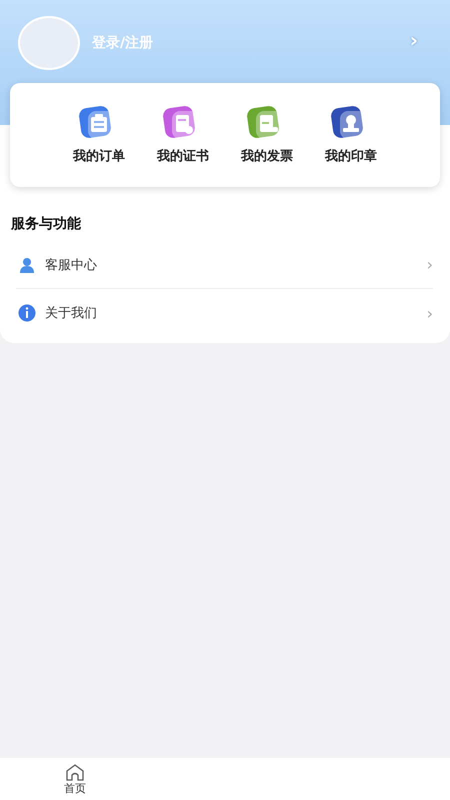 This screenshot has width=450, height=800. What do you see at coordinates (267, 146) in the screenshot?
I see `shortcut-button: 我的发票` at bounding box center [267, 146].